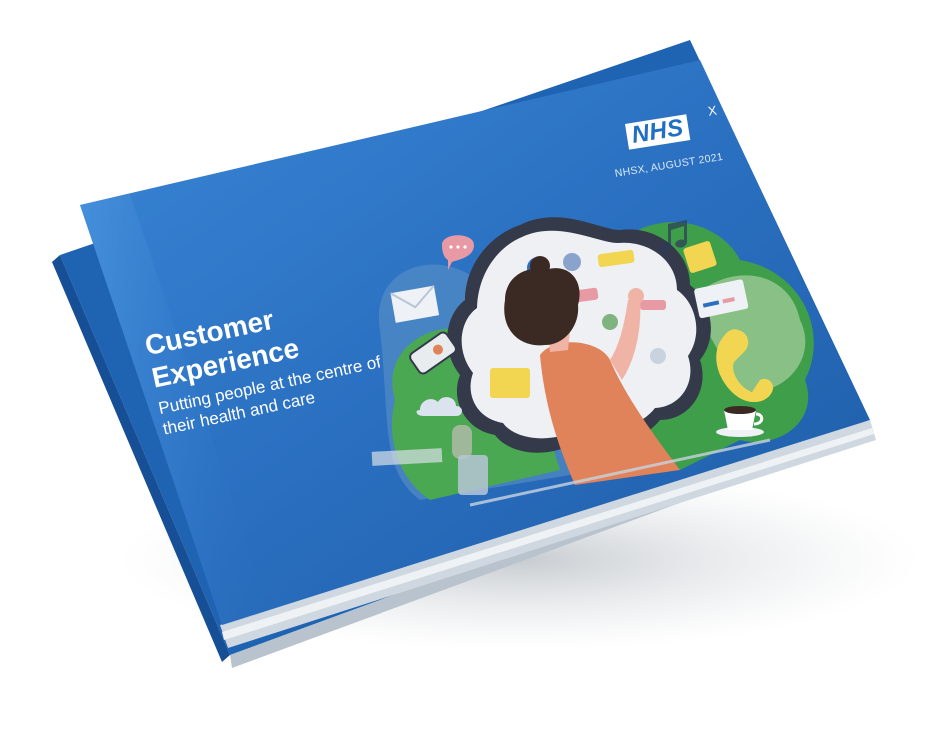  What do you see at coordinates (540, 266) in the screenshot?
I see `woman-hair-bun` at bounding box center [540, 266].